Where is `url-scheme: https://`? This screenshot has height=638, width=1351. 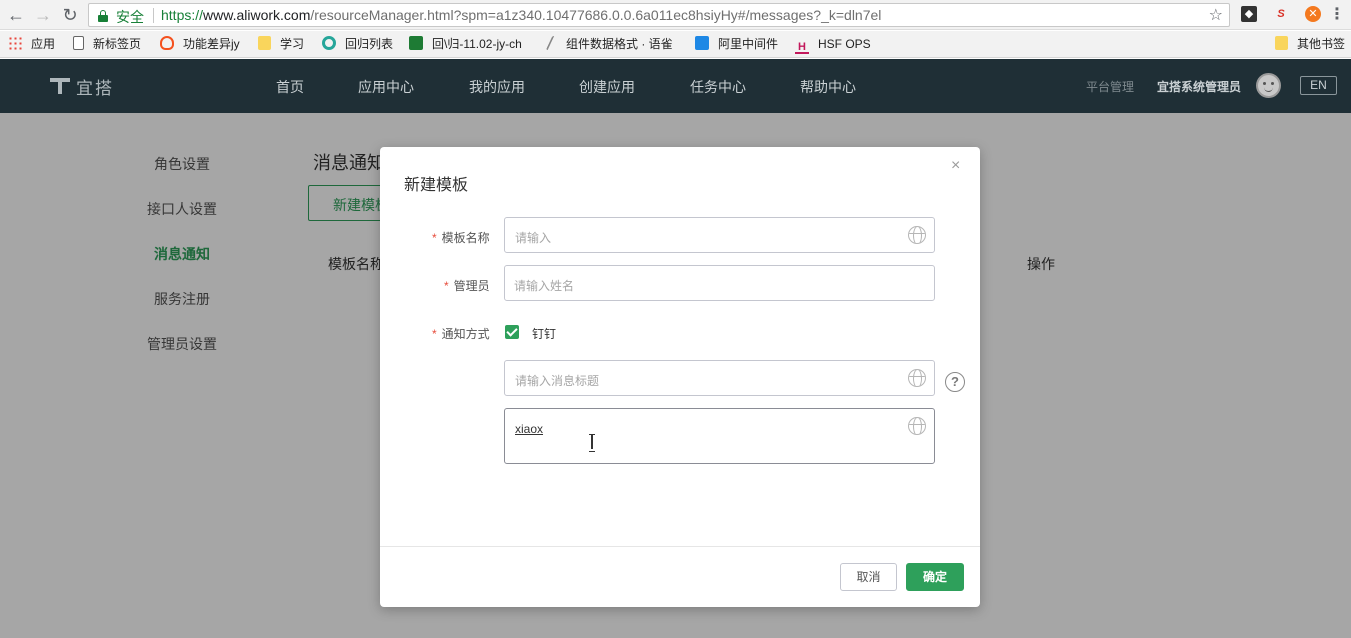 url-scheme: https:// is located at coordinates (182, 15).